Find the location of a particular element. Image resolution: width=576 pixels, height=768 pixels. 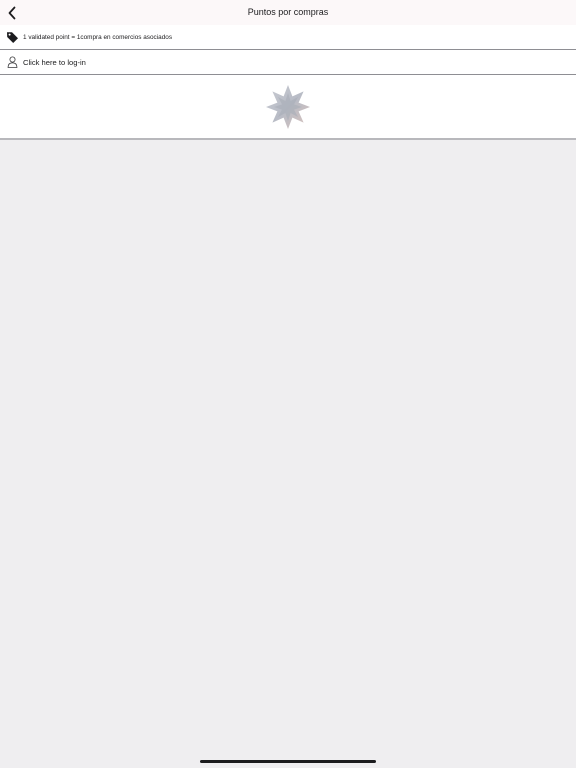

brand-banner is located at coordinates (288, 107).